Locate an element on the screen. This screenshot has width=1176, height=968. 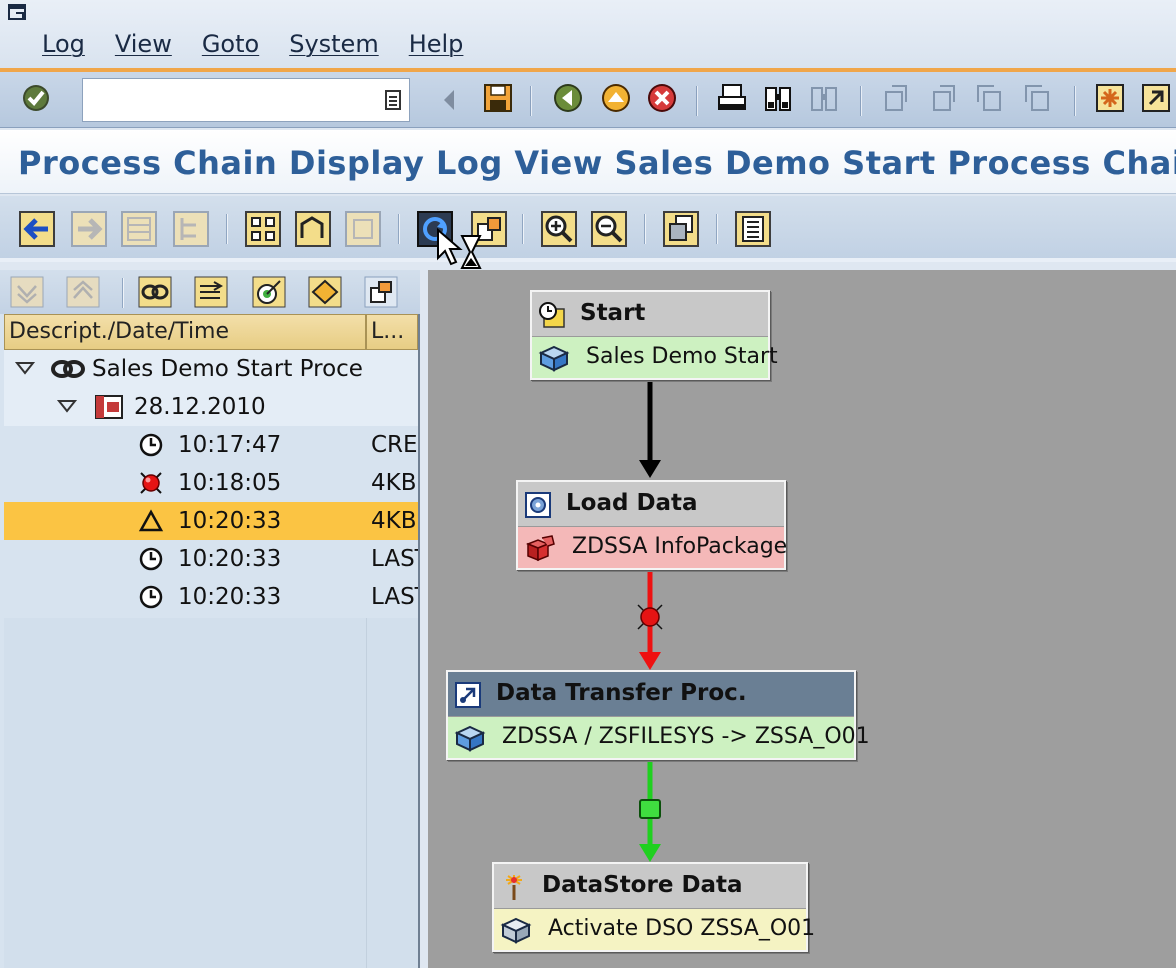
command-field is located at coordinates (246, 100).